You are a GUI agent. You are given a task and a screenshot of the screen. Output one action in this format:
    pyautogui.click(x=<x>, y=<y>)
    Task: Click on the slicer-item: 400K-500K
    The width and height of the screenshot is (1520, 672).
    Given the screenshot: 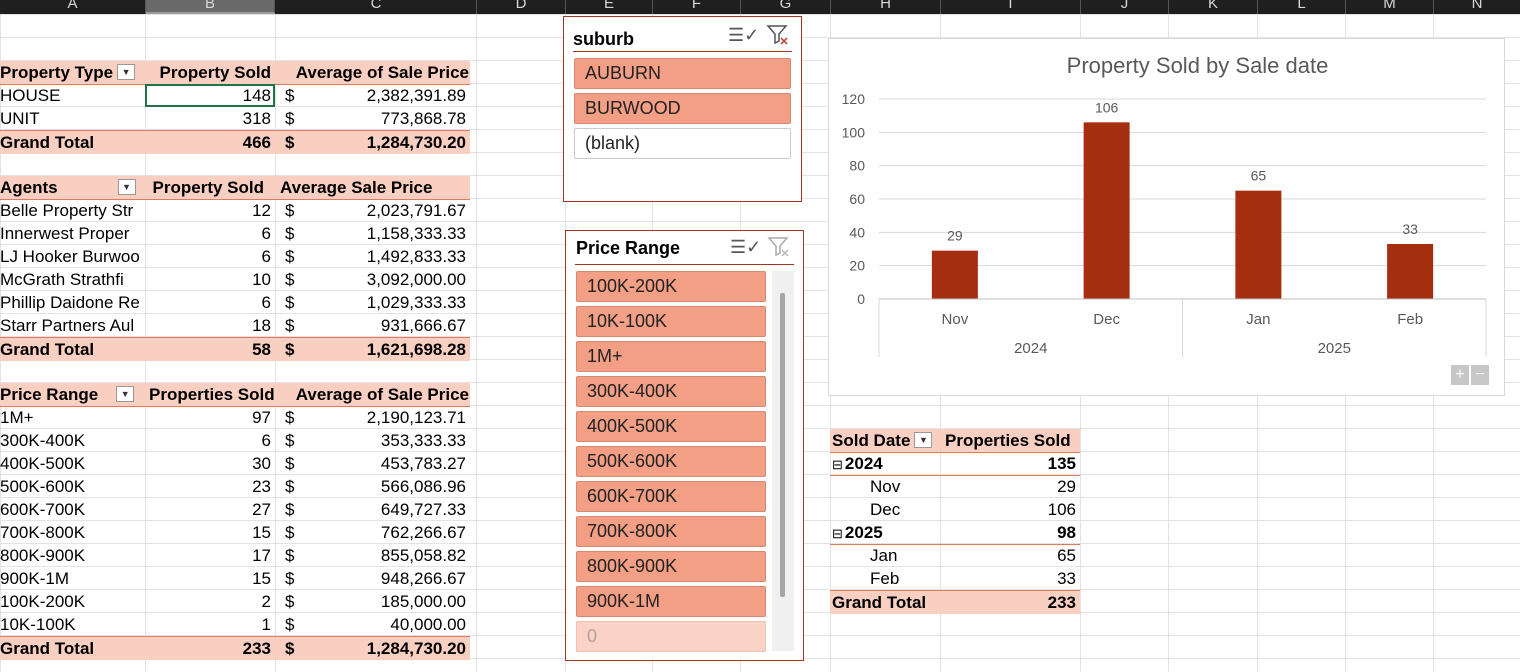 What is the action you would take?
    pyautogui.click(x=671, y=426)
    